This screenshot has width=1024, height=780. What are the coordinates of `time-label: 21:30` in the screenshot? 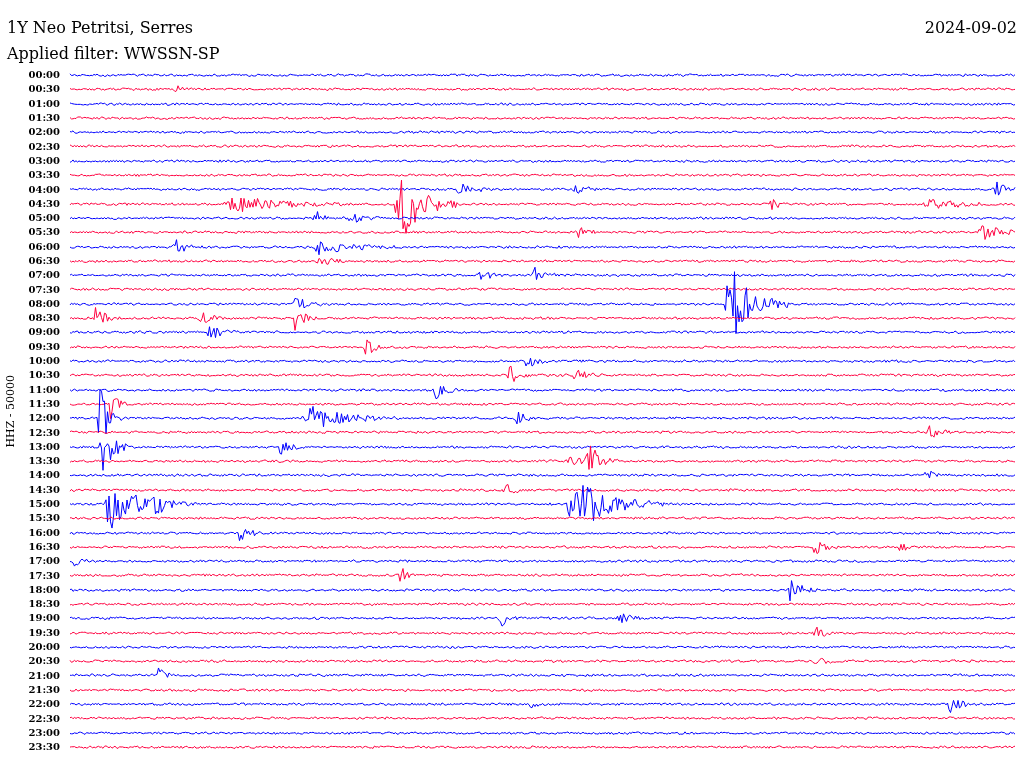 It's located at (44, 689).